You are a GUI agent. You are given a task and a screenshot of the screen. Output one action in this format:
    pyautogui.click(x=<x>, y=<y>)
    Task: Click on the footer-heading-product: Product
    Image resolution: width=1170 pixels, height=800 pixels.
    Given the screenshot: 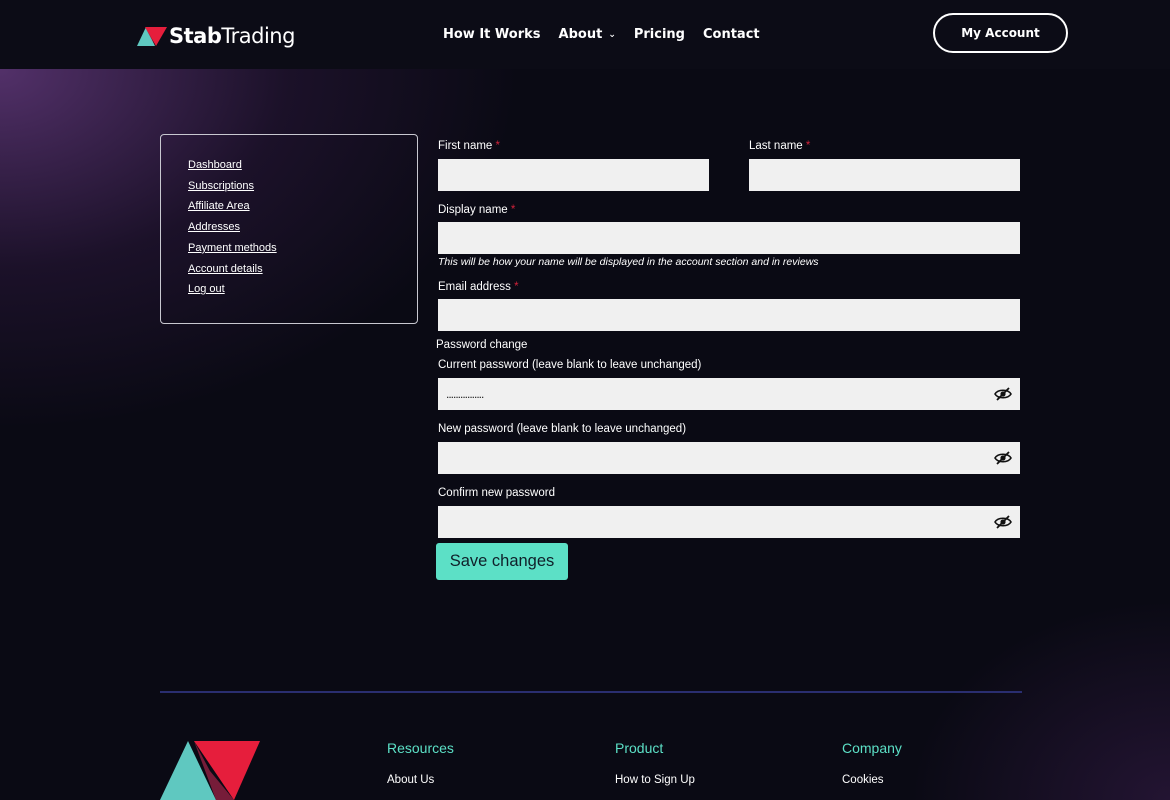 What is the action you would take?
    pyautogui.click(x=639, y=748)
    